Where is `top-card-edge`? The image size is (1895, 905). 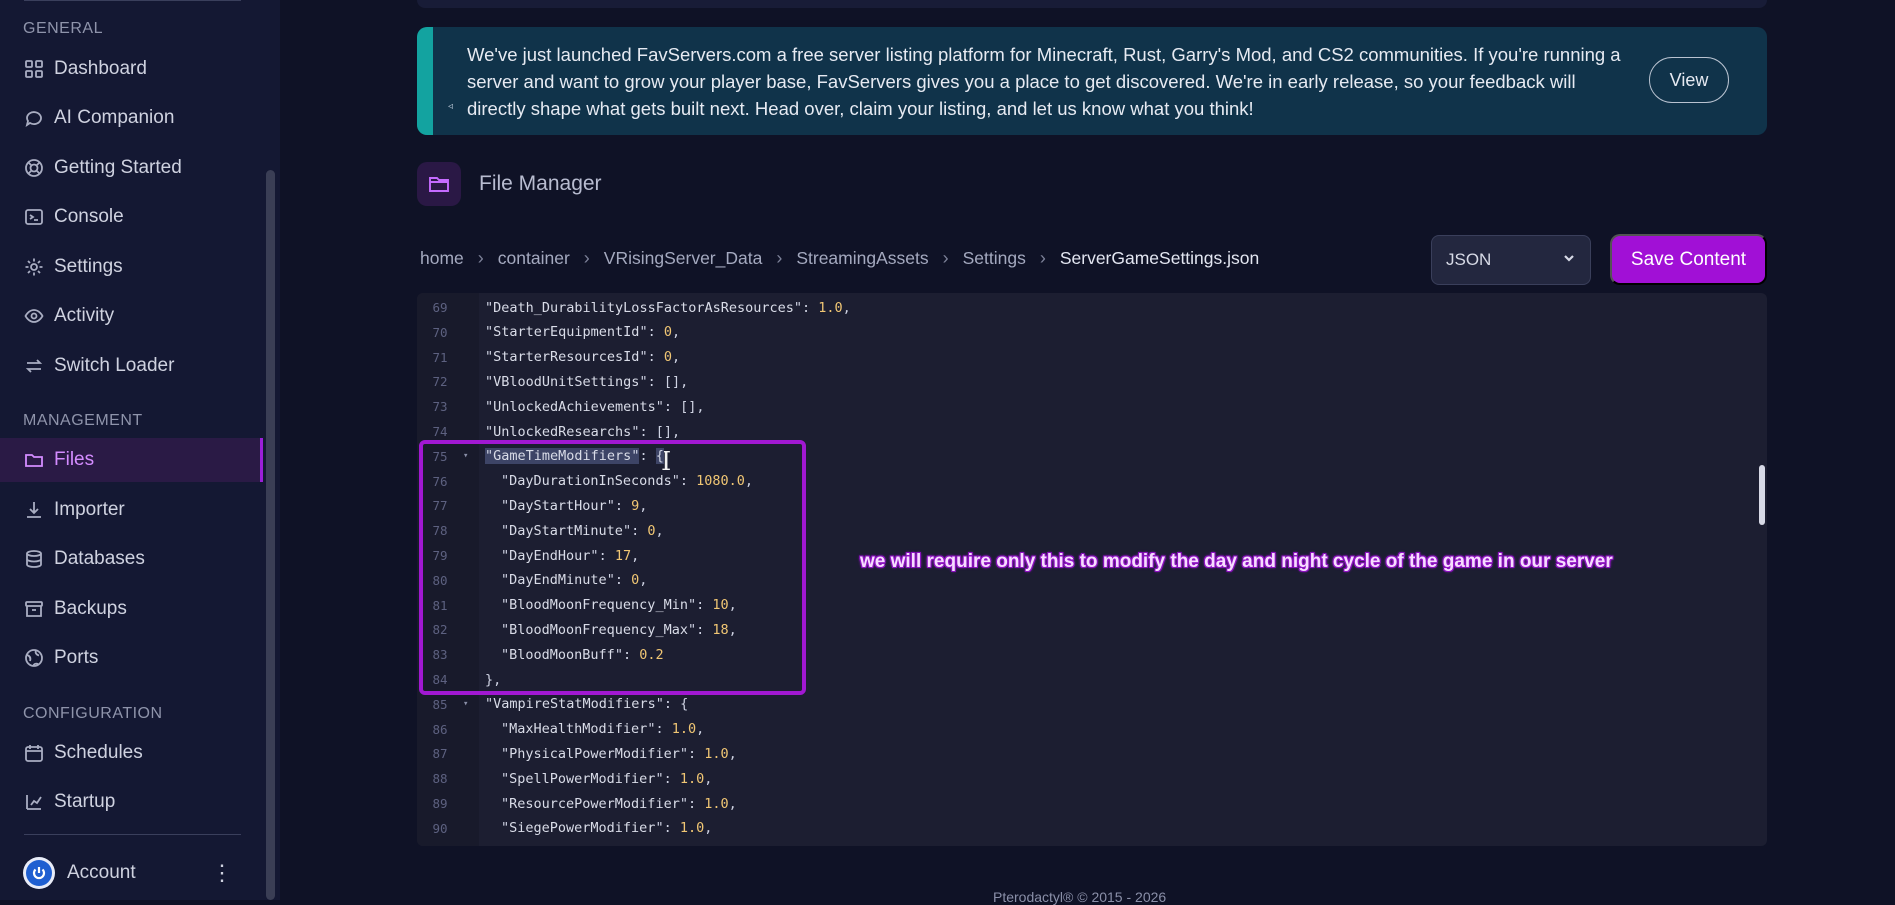
top-card-edge is located at coordinates (1092, 4).